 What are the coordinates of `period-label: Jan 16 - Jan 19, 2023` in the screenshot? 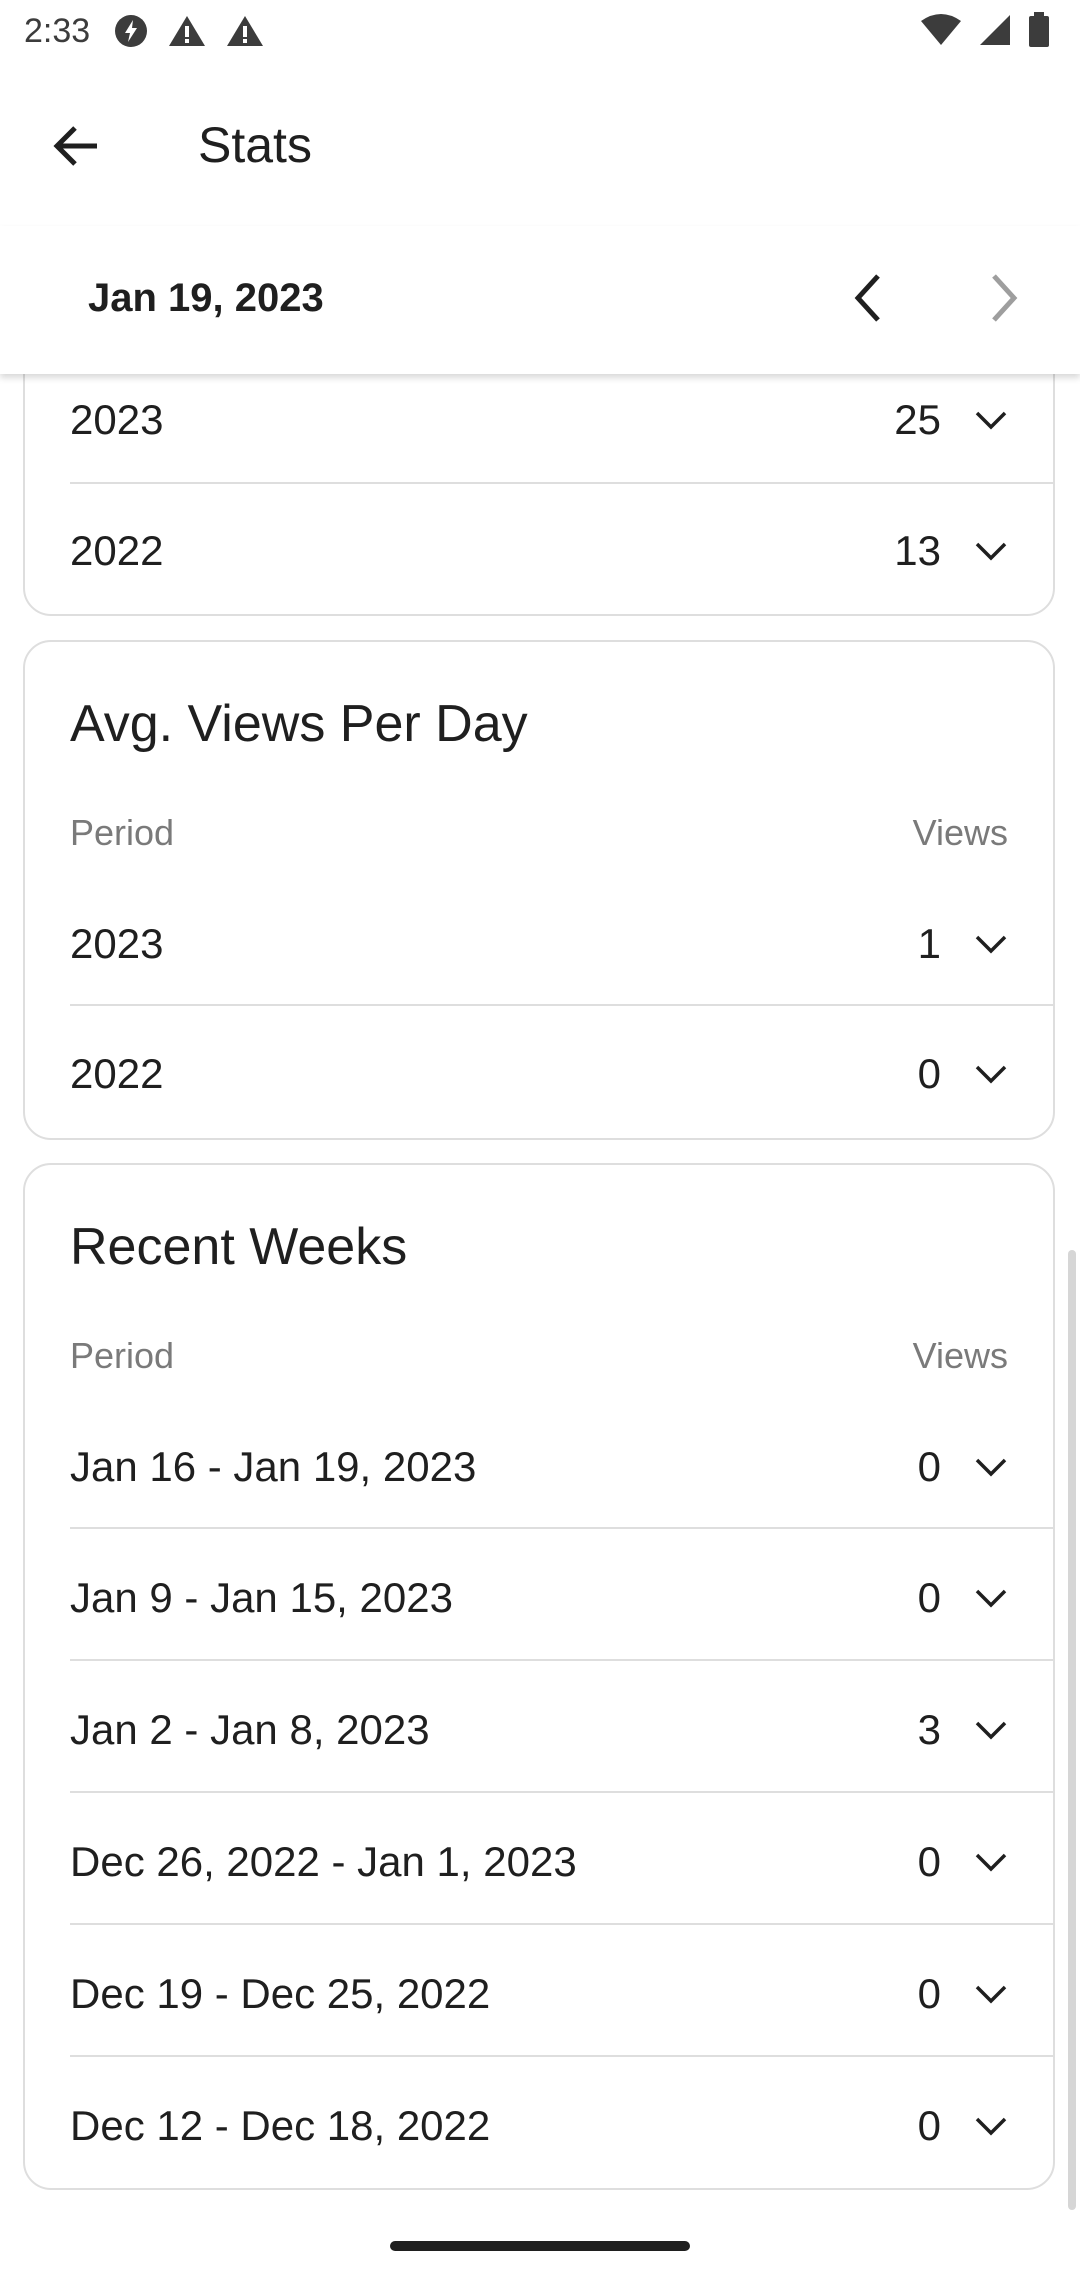 It's located at (273, 1466).